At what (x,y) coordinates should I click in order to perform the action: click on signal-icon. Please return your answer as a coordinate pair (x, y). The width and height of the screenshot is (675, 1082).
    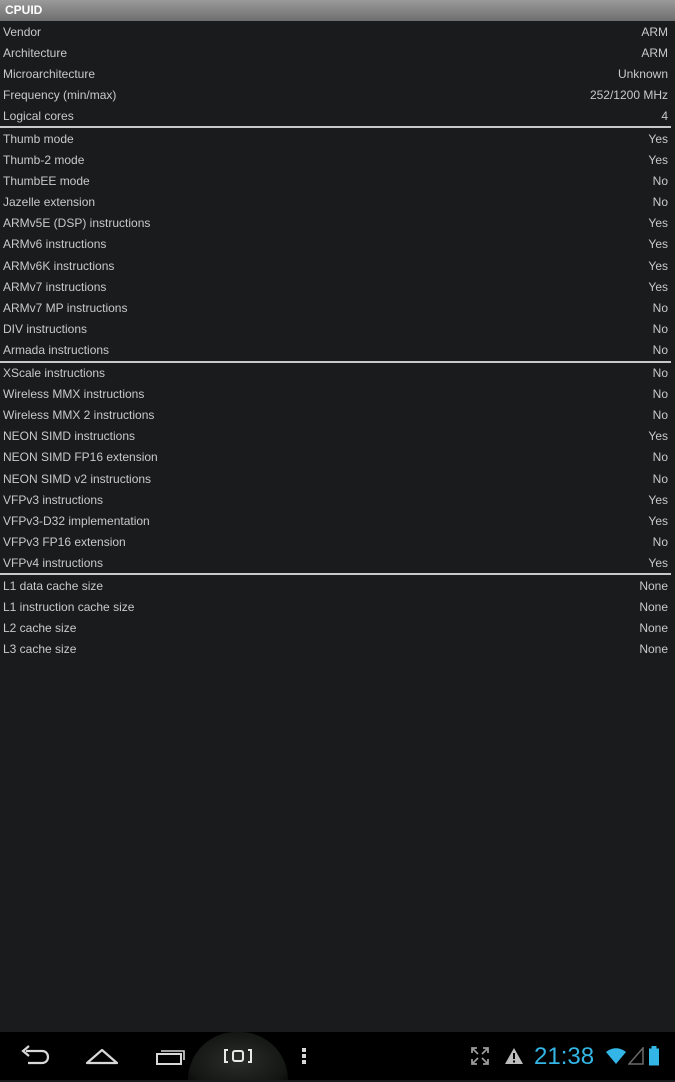
    Looking at the image, I should click on (636, 1056).